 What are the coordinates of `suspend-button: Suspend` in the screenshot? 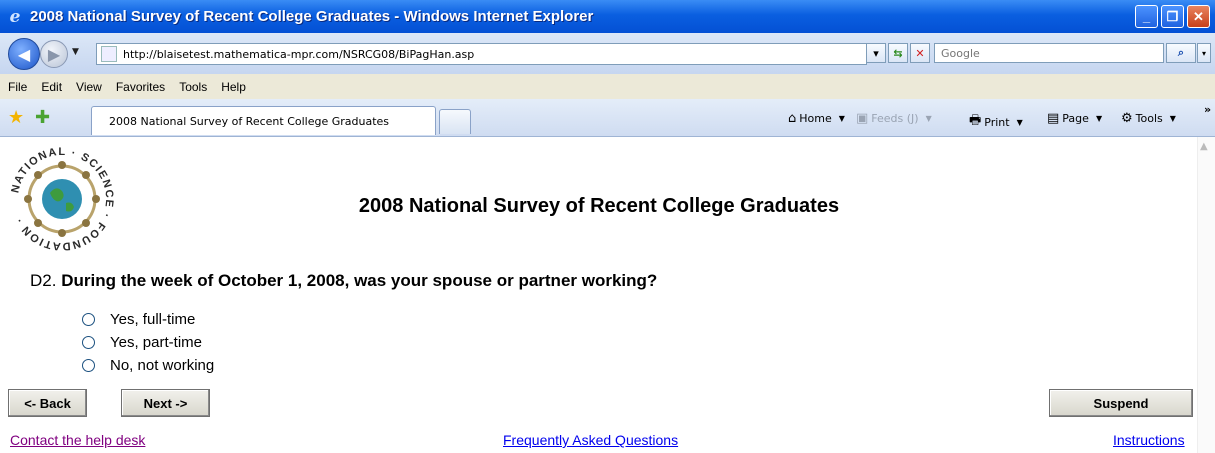 It's located at (1121, 403).